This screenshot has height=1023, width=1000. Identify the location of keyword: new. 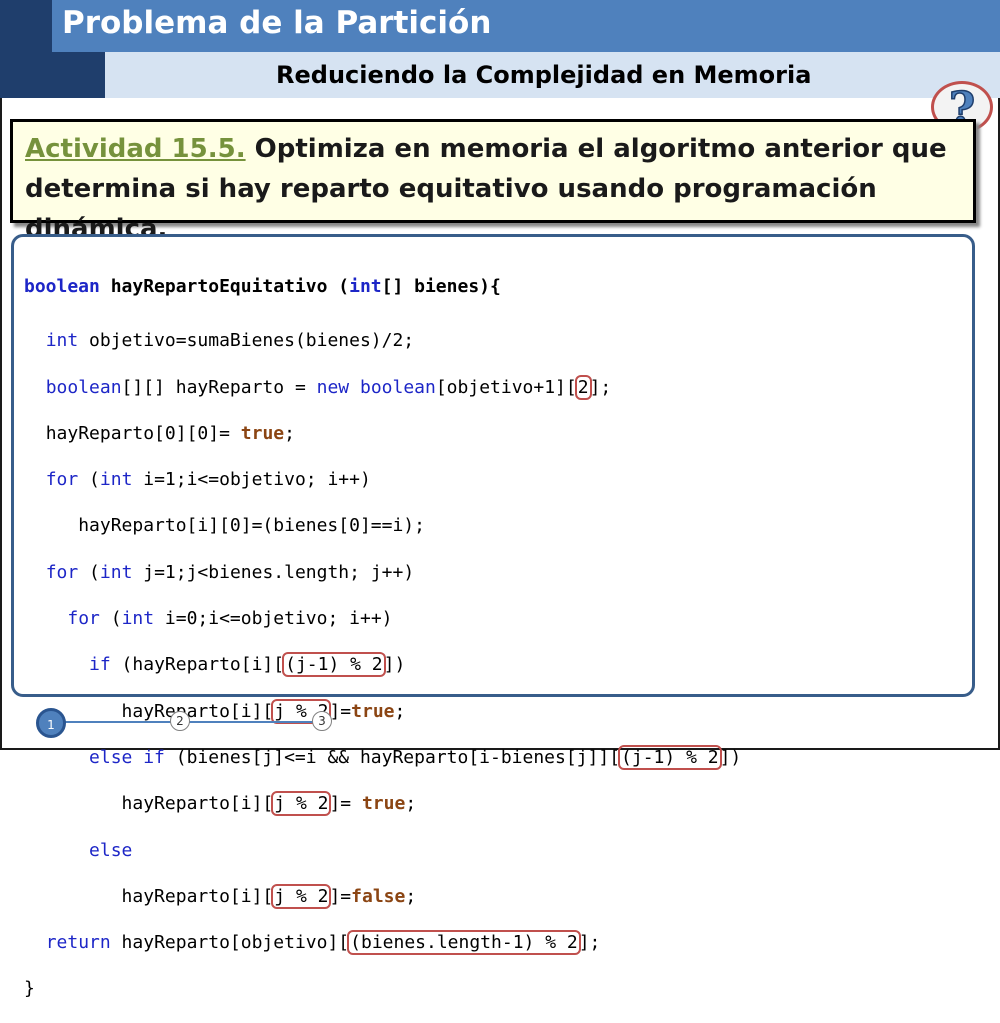
(333, 387).